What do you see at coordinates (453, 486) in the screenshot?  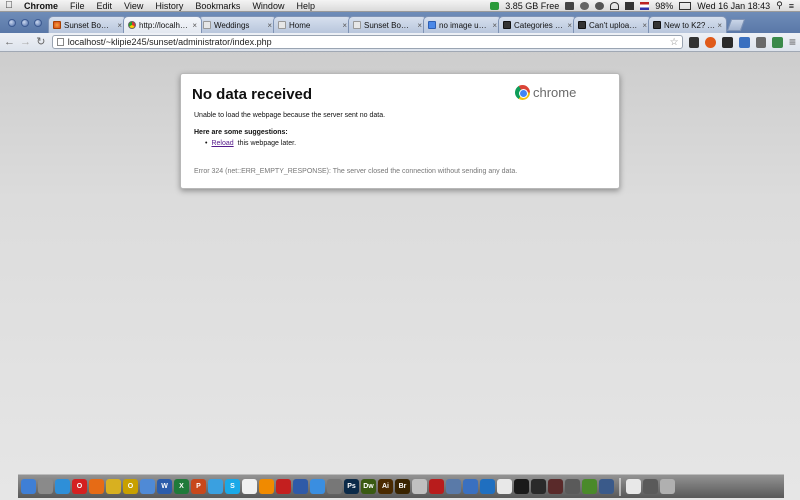 I see `paint-icon` at bounding box center [453, 486].